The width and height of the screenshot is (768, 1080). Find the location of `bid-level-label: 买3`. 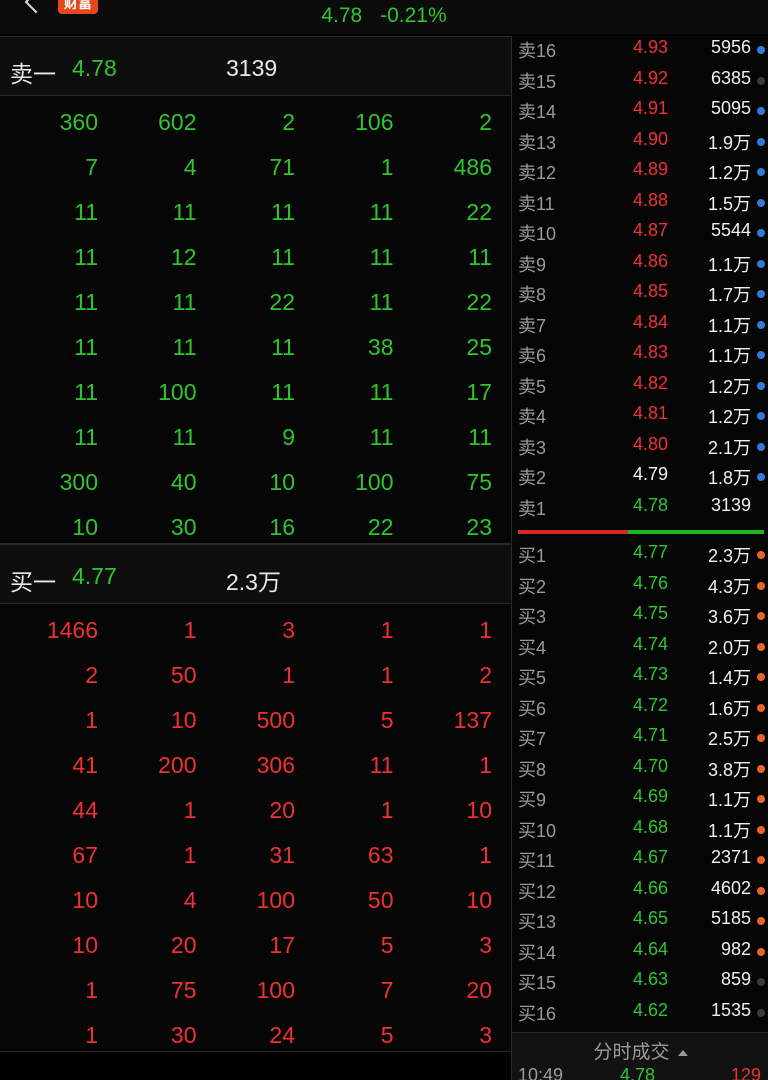

bid-level-label: 买3 is located at coordinates (532, 617).